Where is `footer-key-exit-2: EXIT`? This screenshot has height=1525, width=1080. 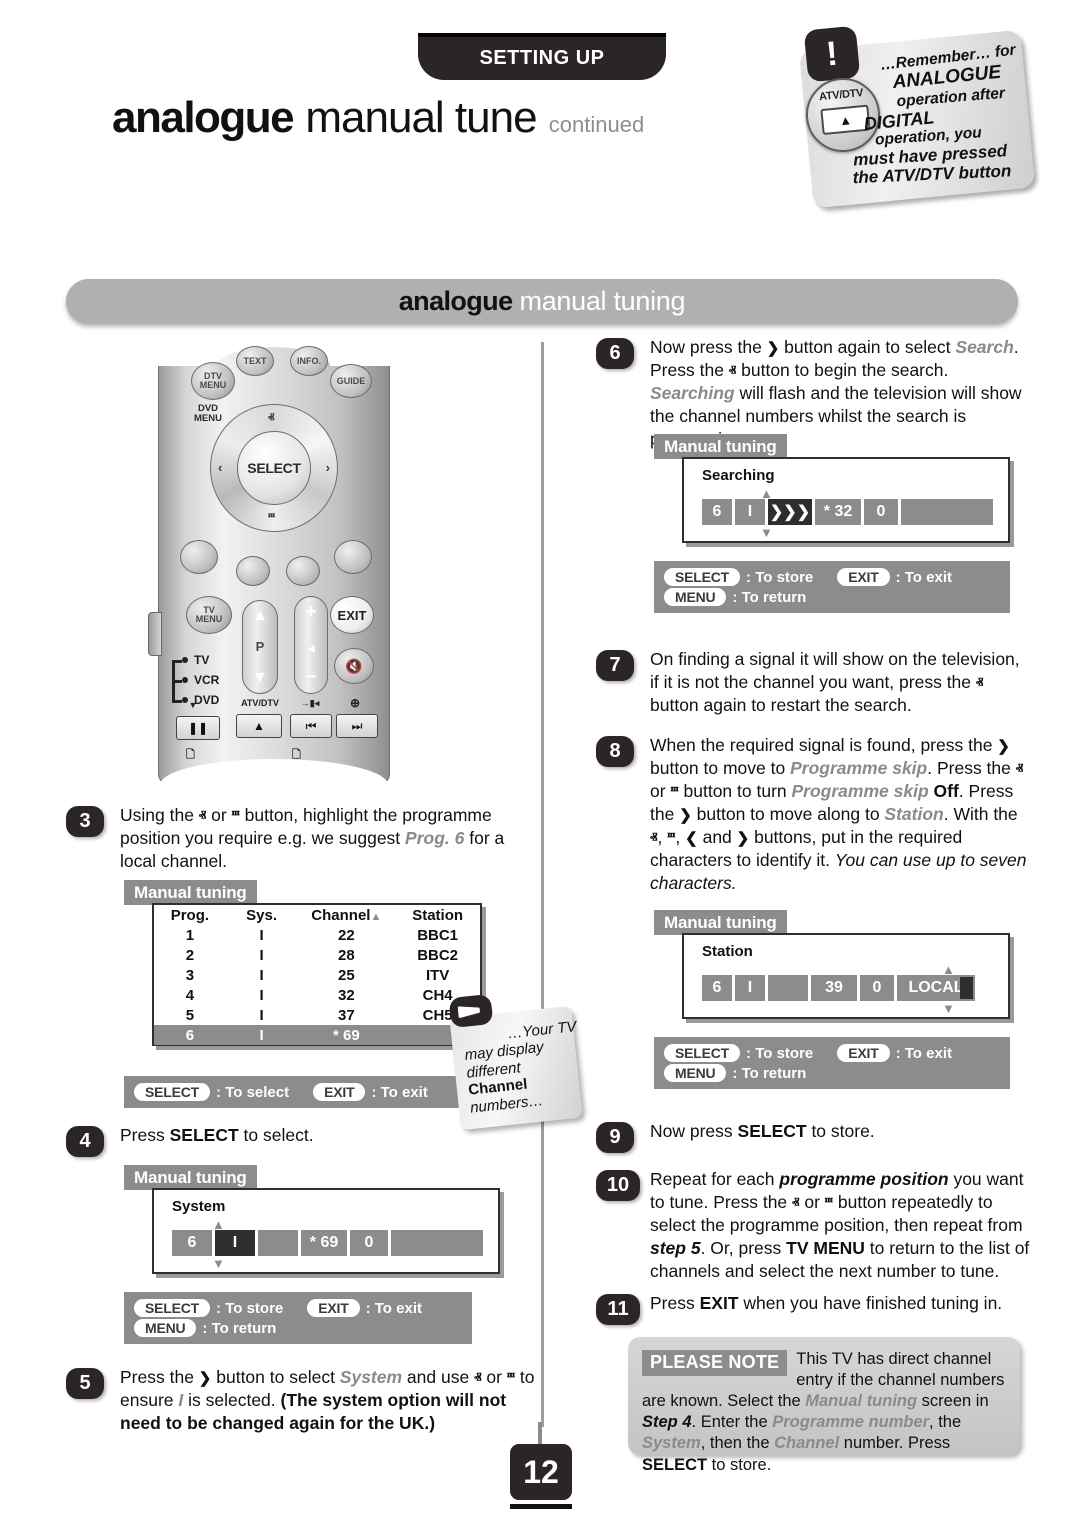
footer-key-exit-2: EXIT is located at coordinates (333, 1308).